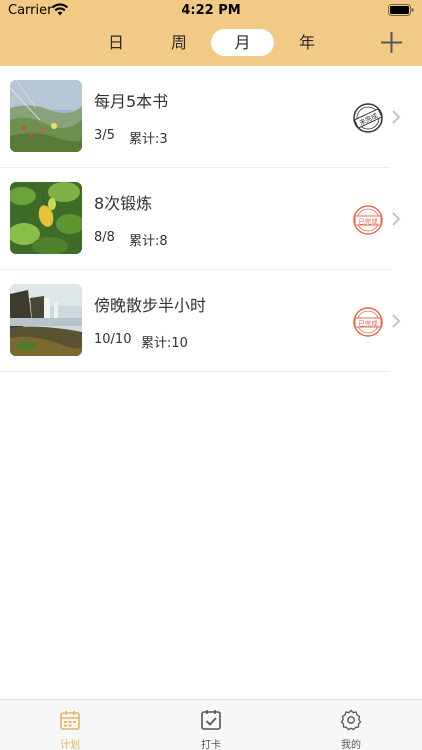  Describe the element at coordinates (116, 42) in the screenshot. I see `segment-day: 日` at that location.